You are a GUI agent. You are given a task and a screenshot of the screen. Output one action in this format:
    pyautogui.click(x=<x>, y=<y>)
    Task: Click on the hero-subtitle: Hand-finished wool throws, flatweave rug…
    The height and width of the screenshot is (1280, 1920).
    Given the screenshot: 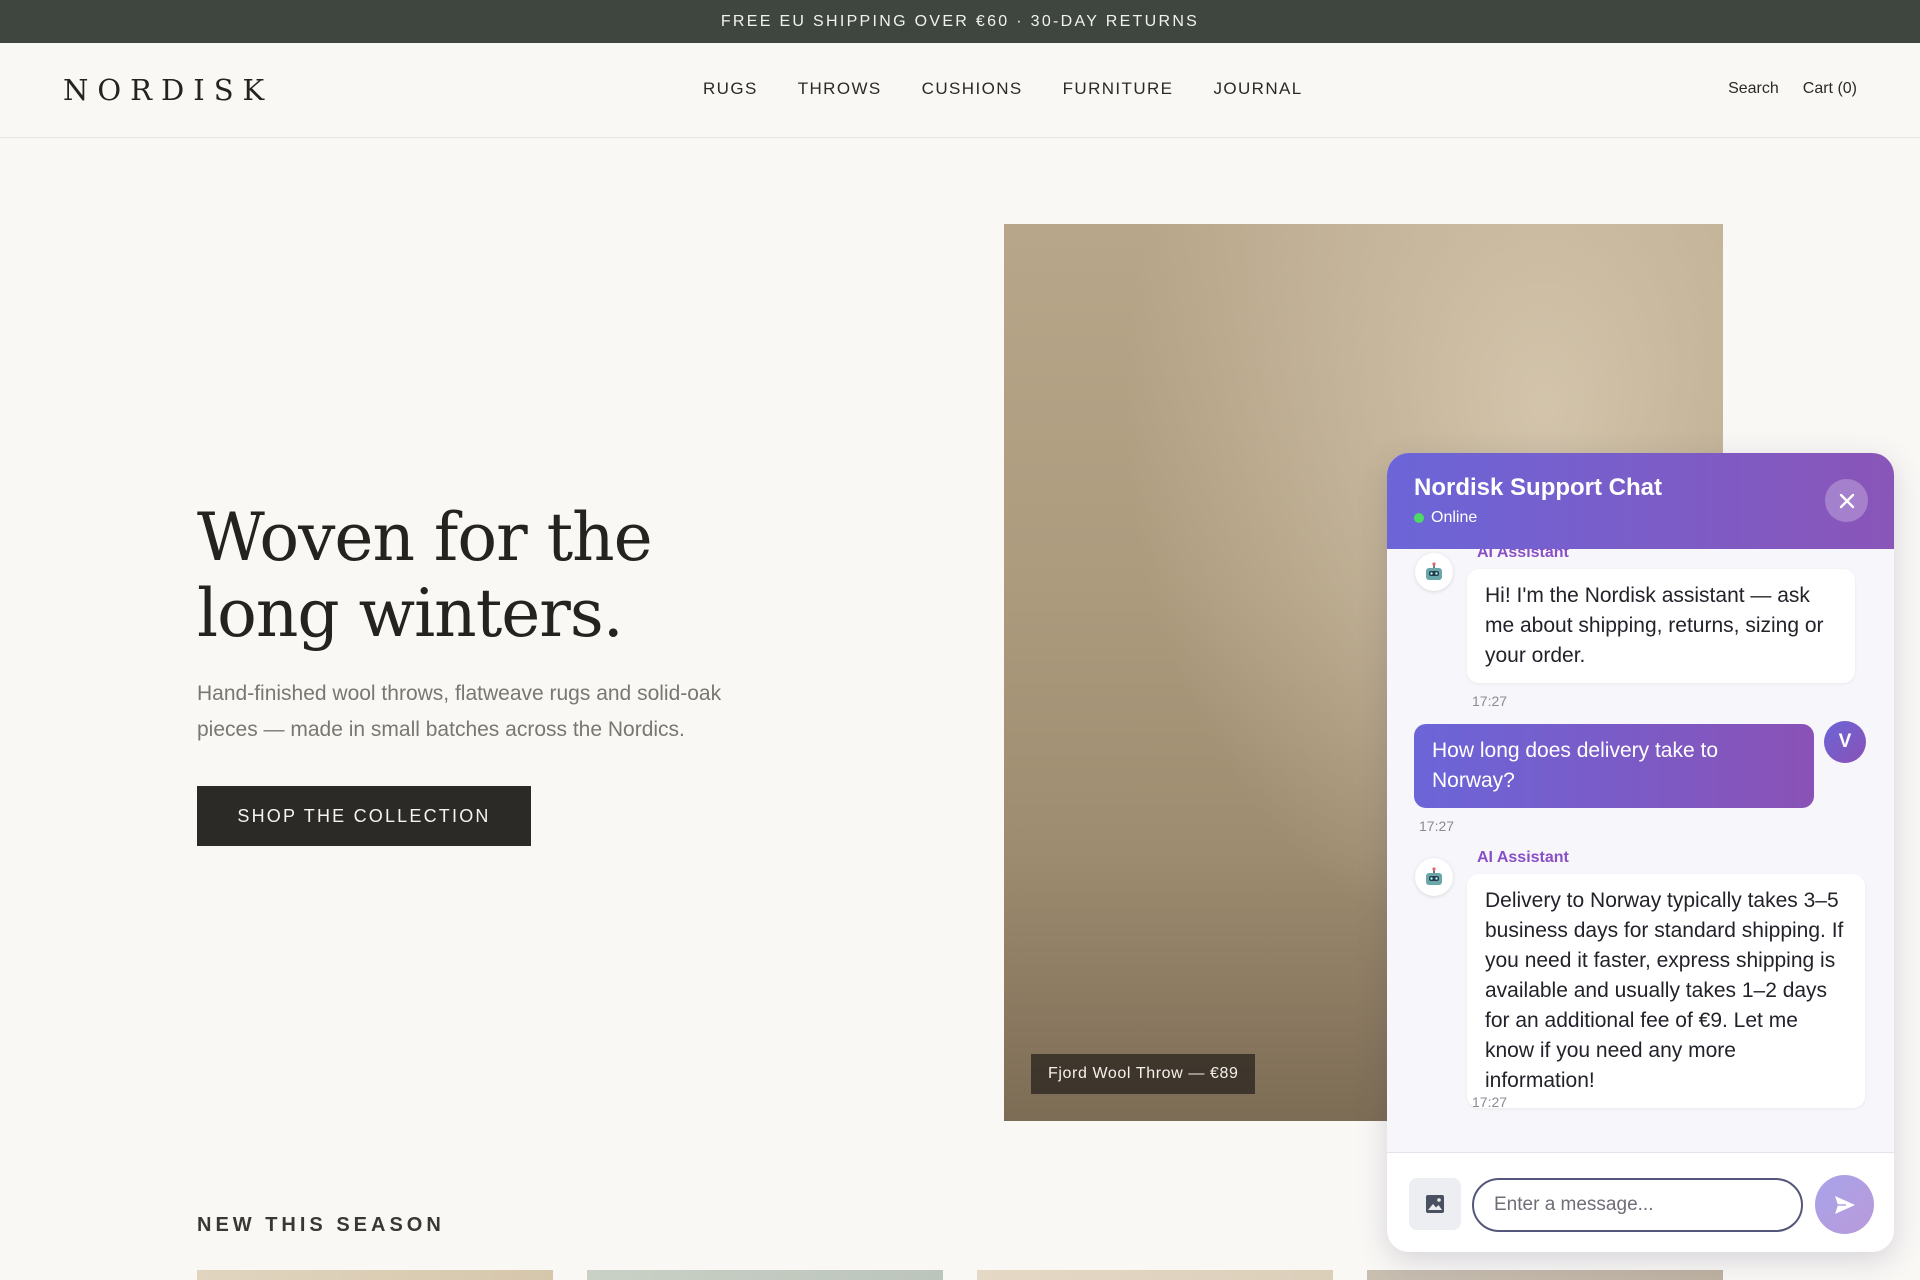 What is the action you would take?
    pyautogui.click(x=459, y=711)
    